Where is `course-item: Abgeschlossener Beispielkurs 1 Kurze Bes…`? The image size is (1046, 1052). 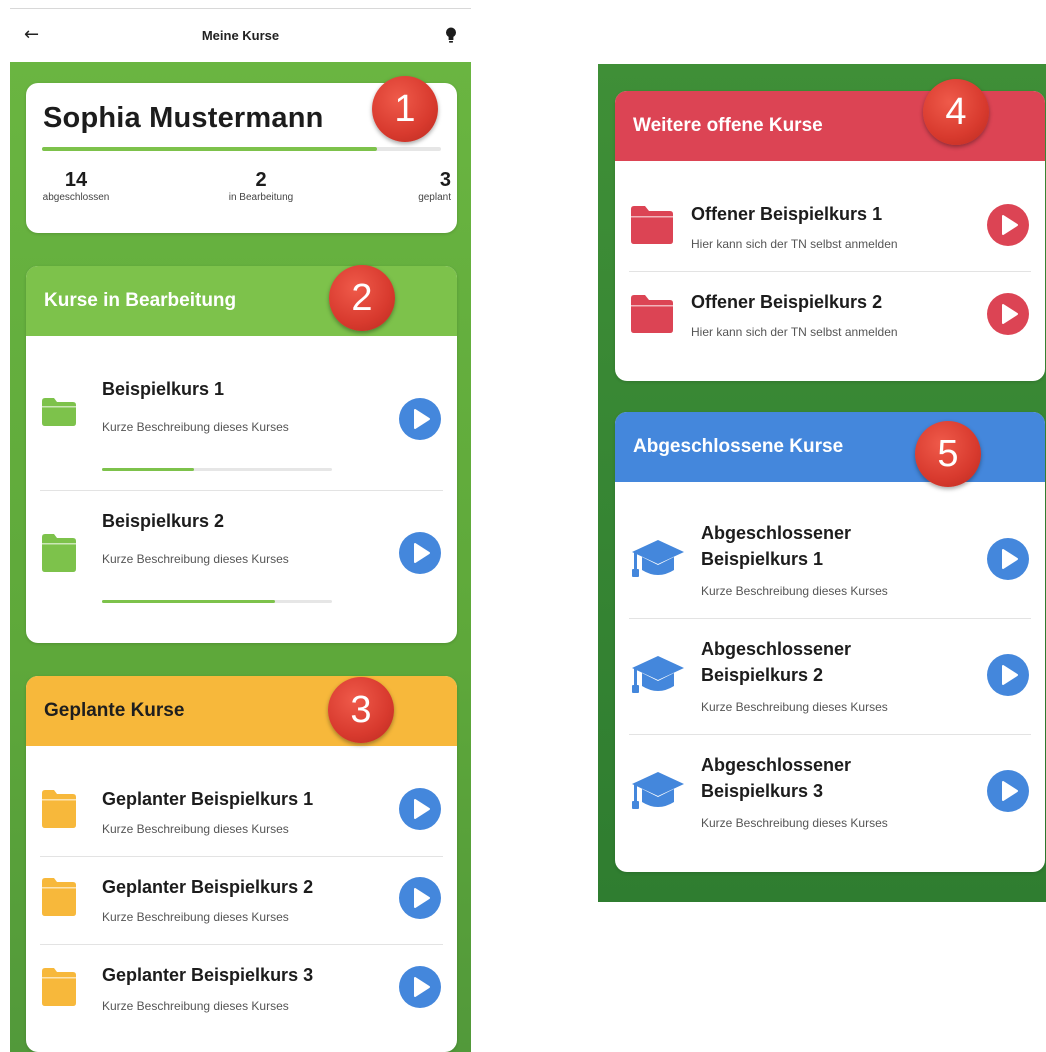
course-item: Abgeschlossener Beispielkurs 1 Kurze Bes… is located at coordinates (830, 550).